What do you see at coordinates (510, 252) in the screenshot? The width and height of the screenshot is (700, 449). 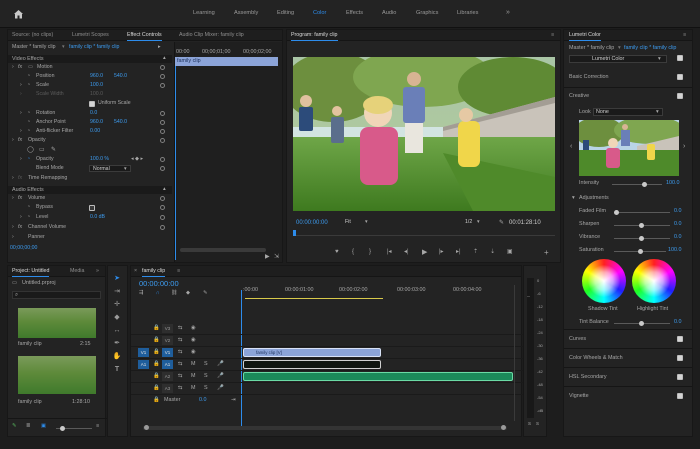 I see `export-frame-icon: ▣` at bounding box center [510, 252].